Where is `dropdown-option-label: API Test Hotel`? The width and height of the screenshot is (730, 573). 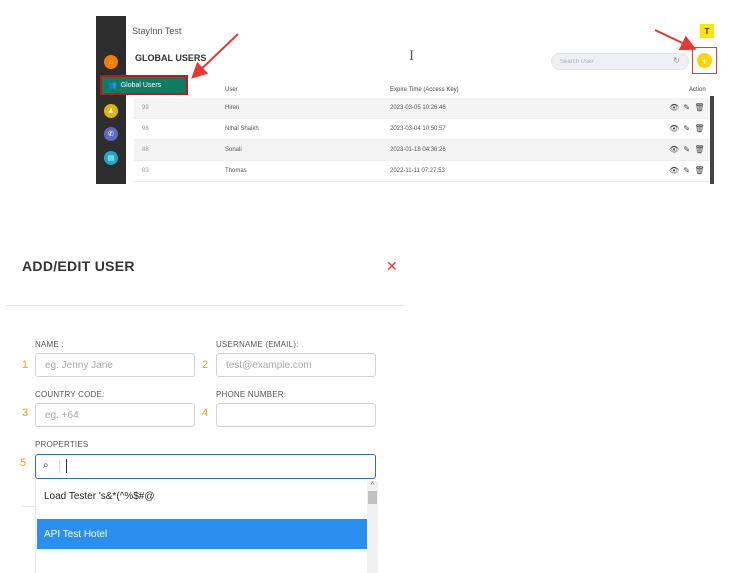 dropdown-option-label: API Test Hotel is located at coordinates (76, 534).